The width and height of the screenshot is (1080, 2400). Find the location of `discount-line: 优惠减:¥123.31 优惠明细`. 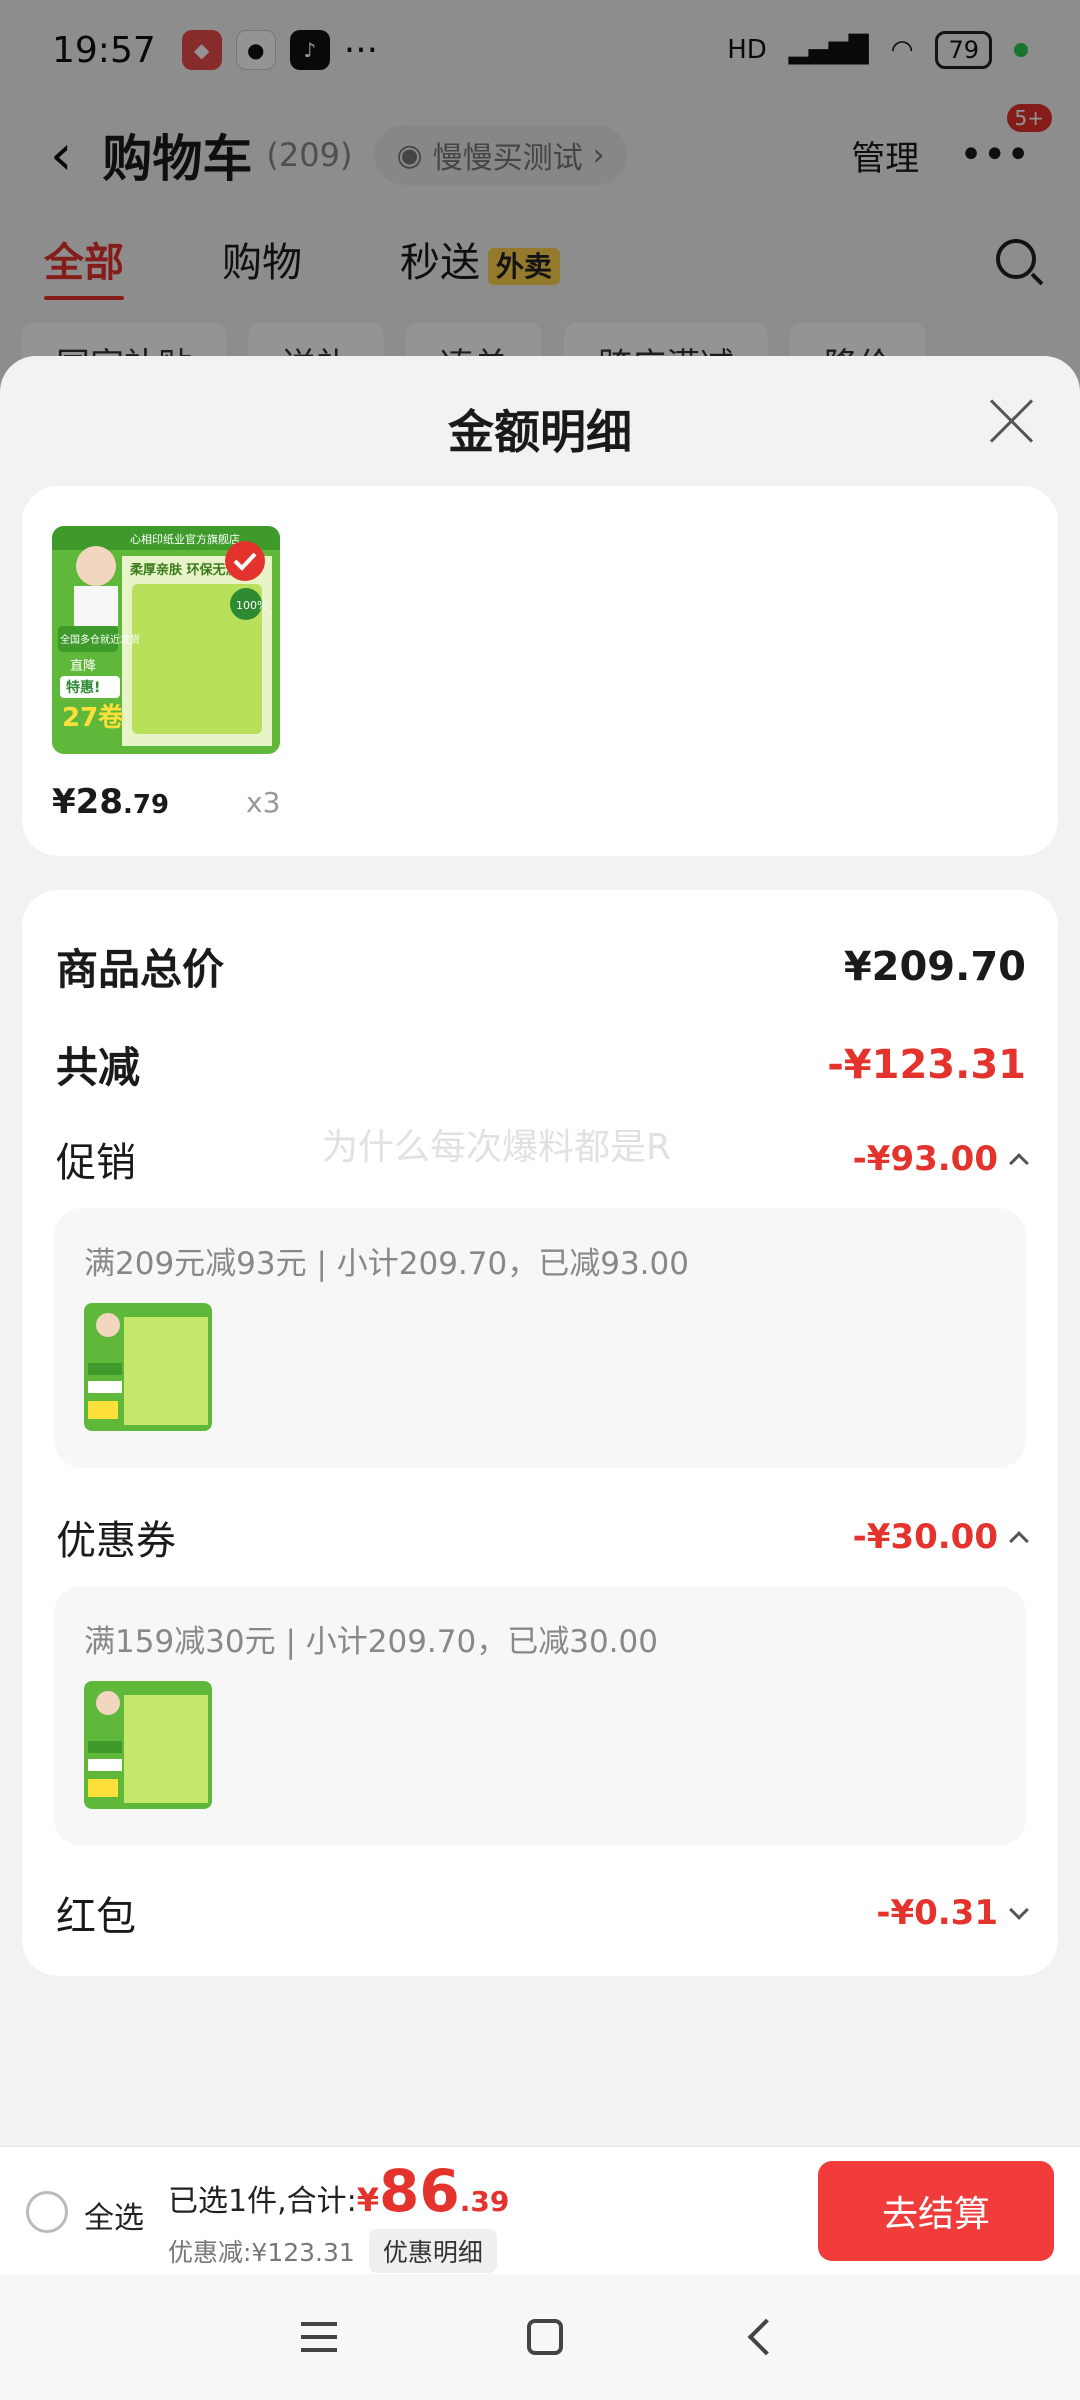

discount-line: 优惠减:¥123.31 优惠明细 is located at coordinates (332, 2251).